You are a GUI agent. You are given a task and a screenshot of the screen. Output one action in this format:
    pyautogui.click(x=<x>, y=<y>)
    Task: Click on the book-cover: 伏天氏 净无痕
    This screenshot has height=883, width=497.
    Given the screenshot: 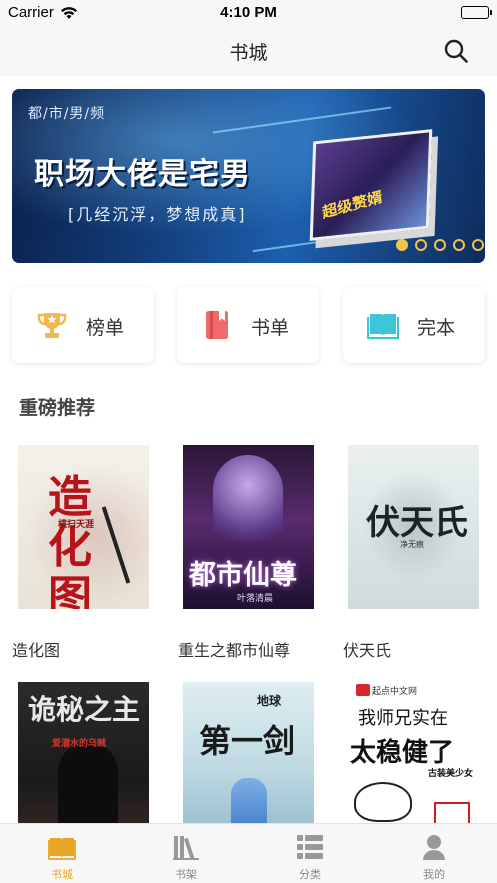 What is the action you would take?
    pyautogui.click(x=413, y=527)
    